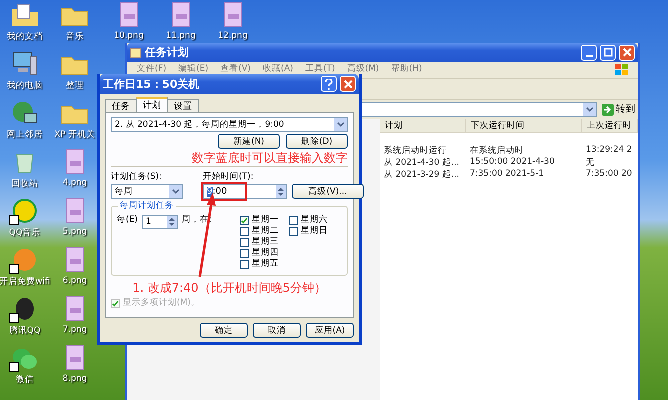  I want to click on minimize-icon, so click(589, 55).